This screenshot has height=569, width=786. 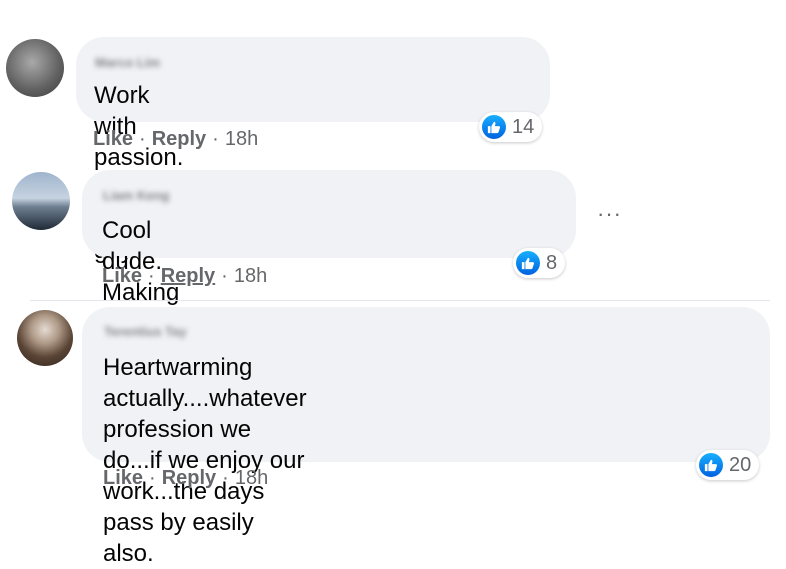 What do you see at coordinates (511, 127) in the screenshot?
I see `reaction-count: 14` at bounding box center [511, 127].